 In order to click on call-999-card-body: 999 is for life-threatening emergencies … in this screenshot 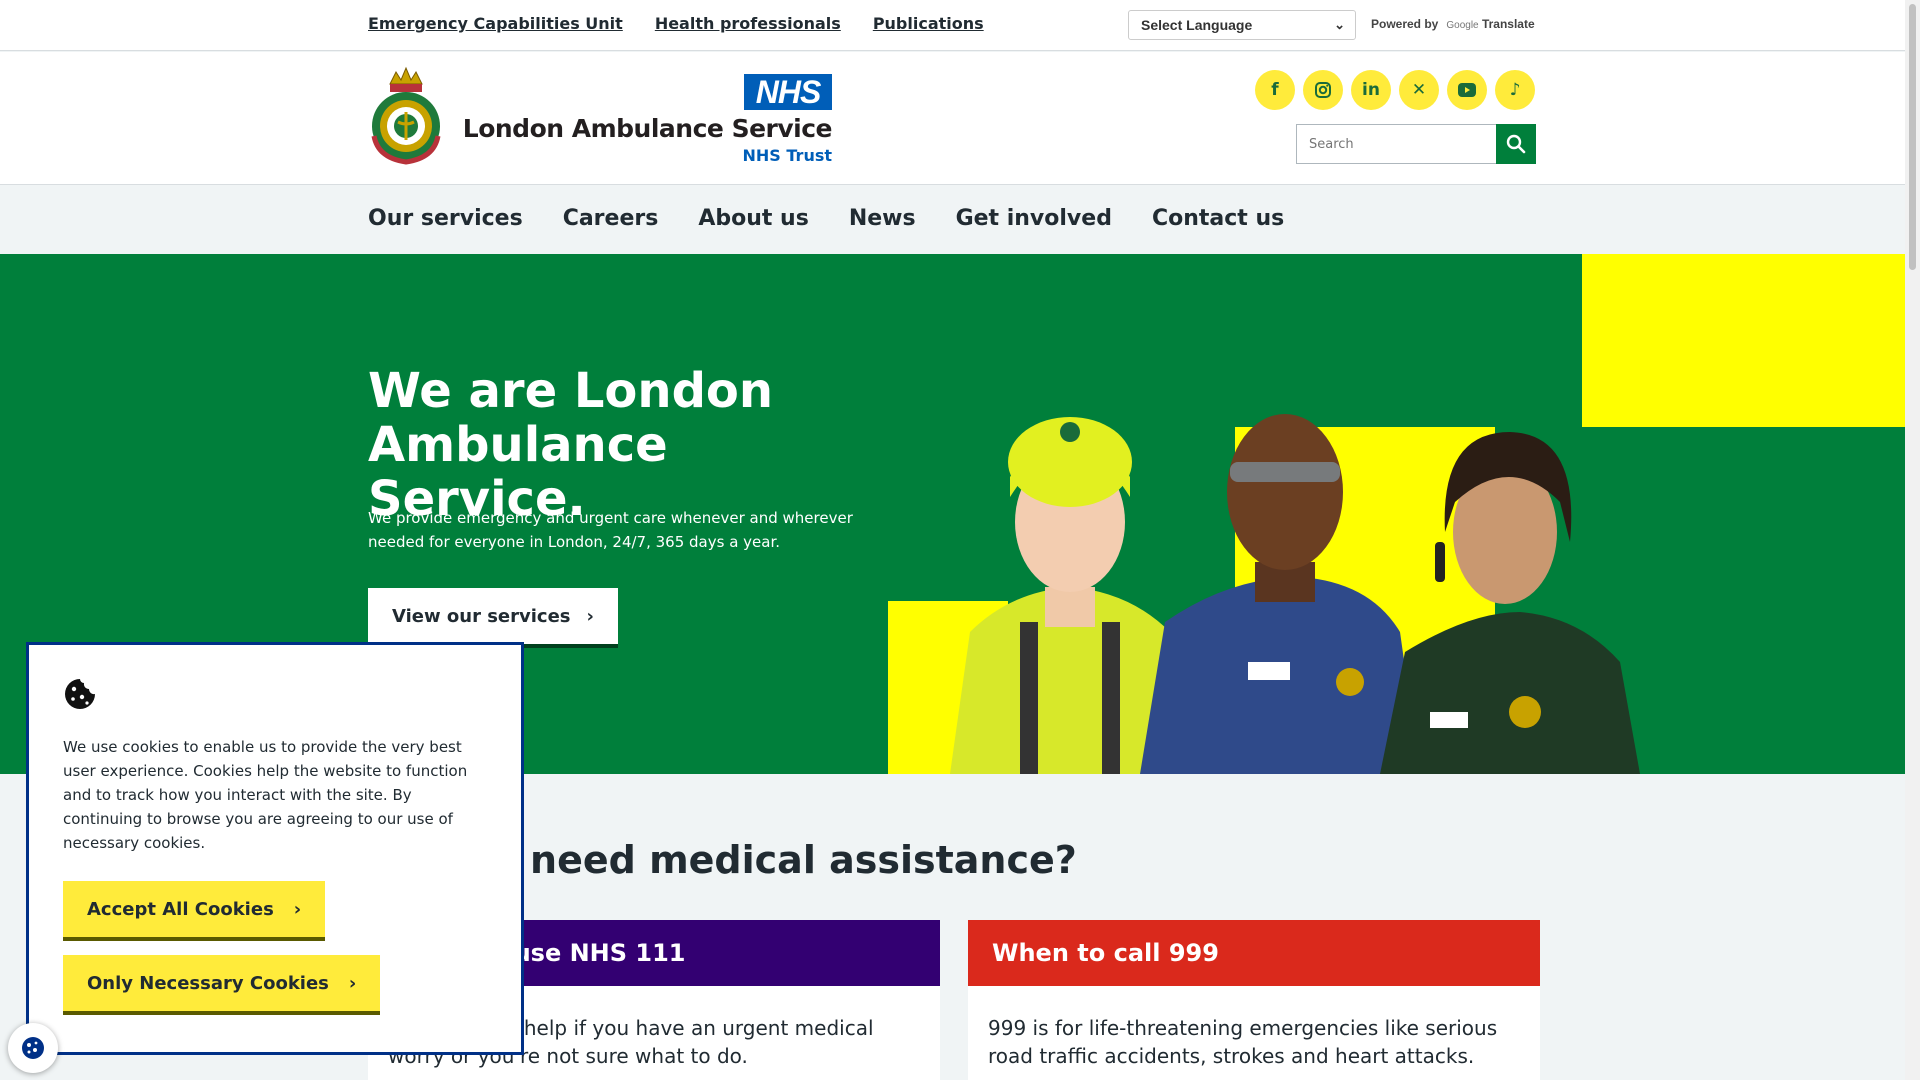, I will do `click(1243, 1042)`.